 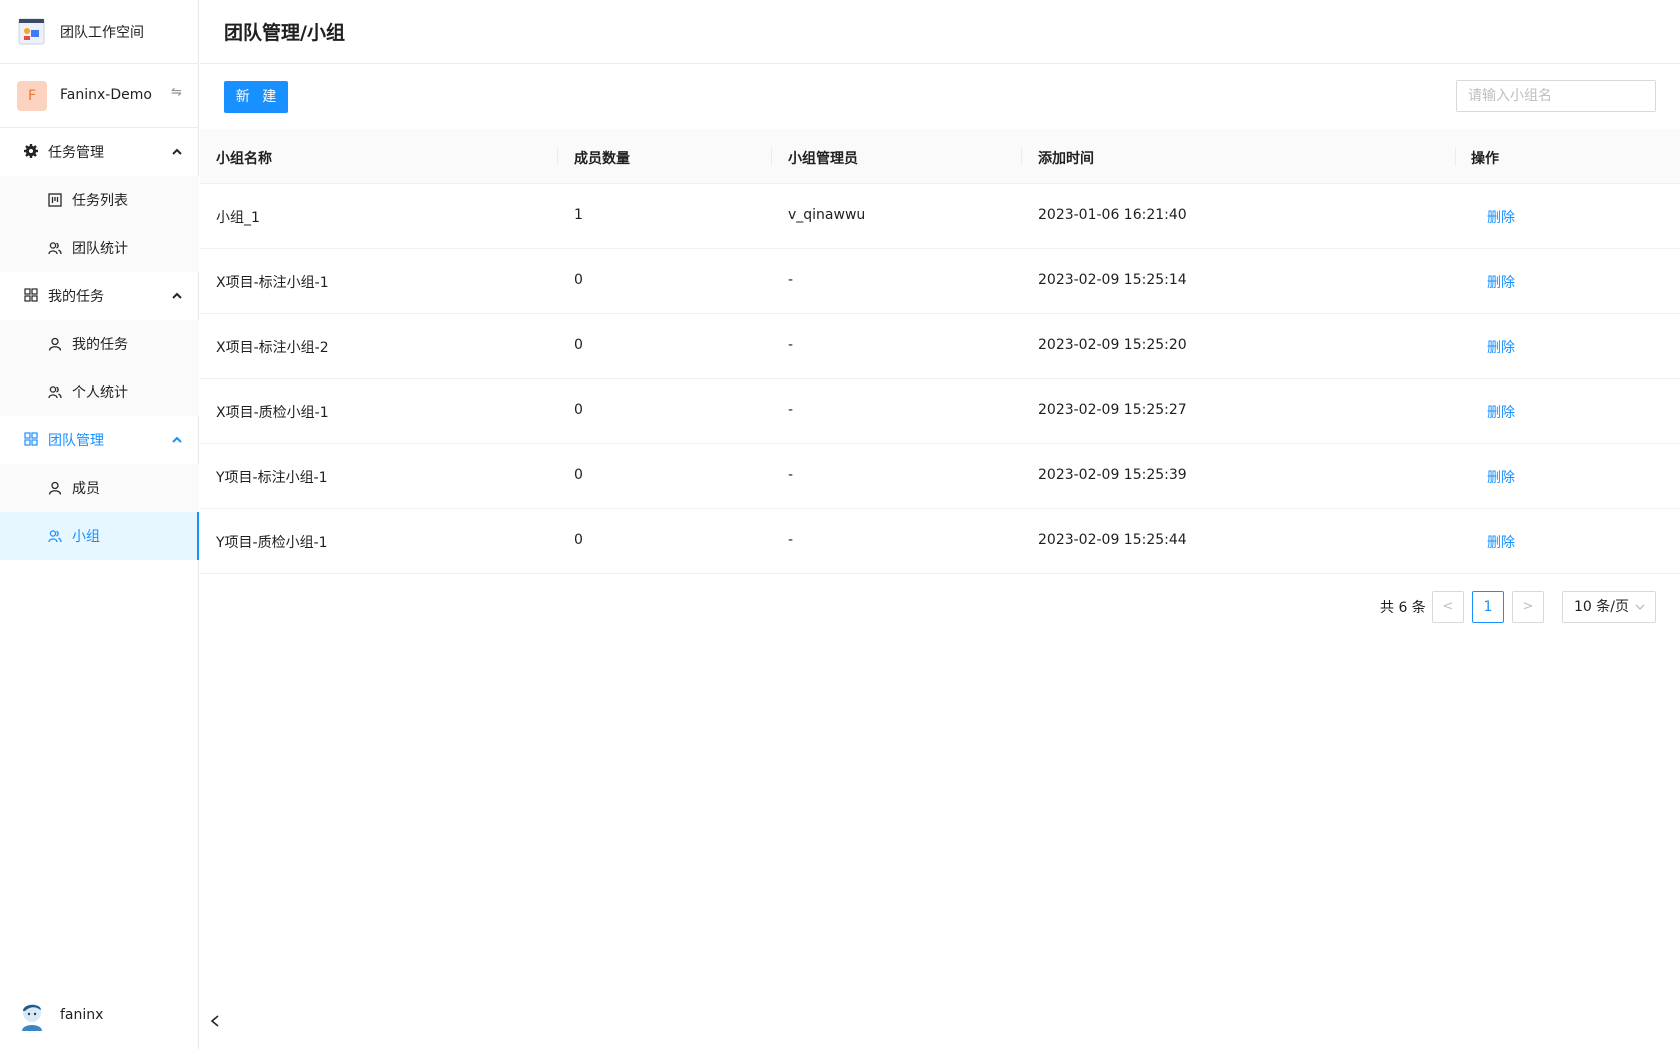 I want to click on sidebar-item-personal-stats: 个人统计, so click(x=99, y=392).